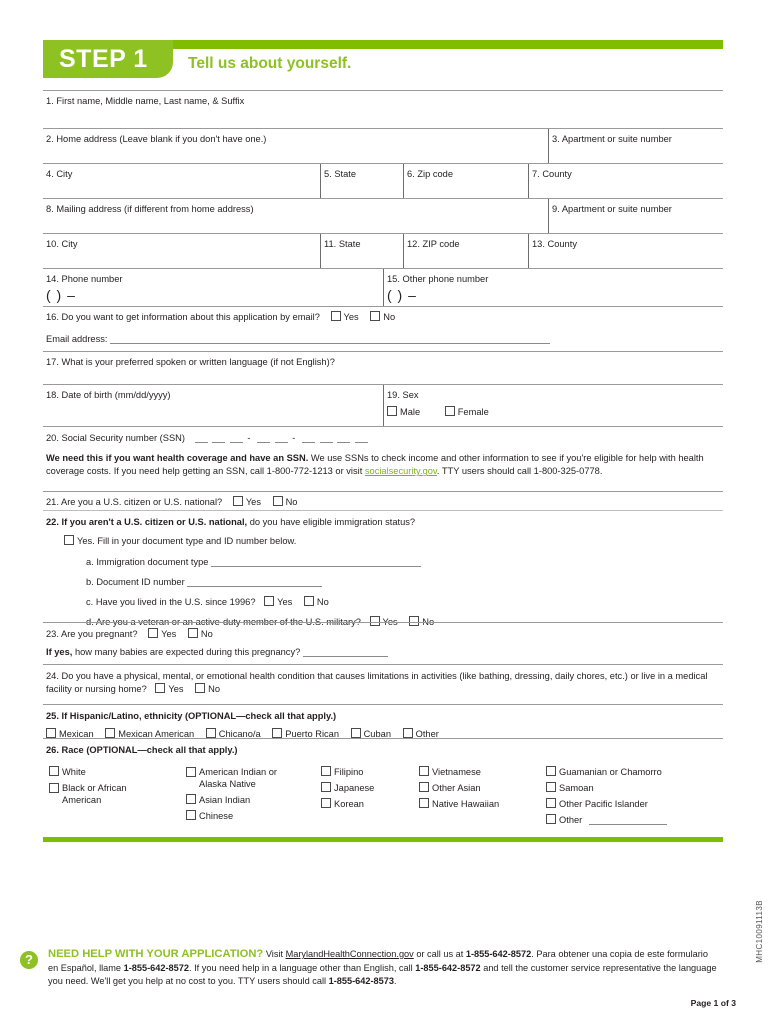  I want to click on q24-yes-option: Yes, so click(169, 689).